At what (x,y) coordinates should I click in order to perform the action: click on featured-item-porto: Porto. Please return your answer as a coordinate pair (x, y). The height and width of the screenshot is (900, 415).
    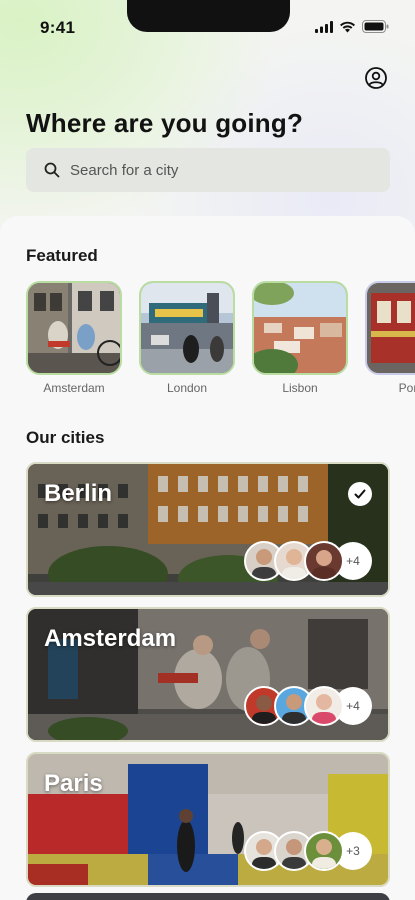
    Looking at the image, I should click on (390, 338).